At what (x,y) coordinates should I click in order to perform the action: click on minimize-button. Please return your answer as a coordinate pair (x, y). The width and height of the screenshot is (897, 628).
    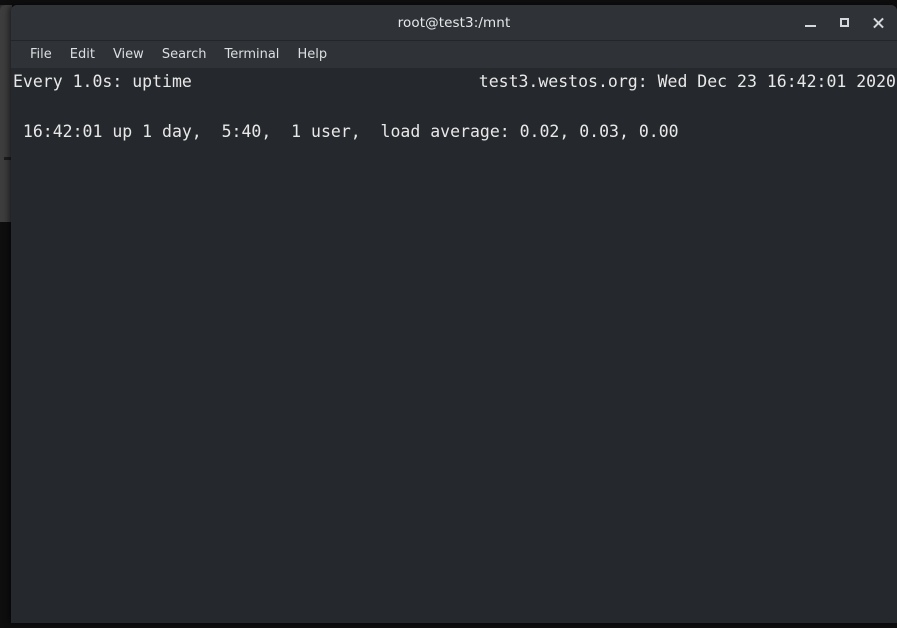
    Looking at the image, I should click on (810, 22).